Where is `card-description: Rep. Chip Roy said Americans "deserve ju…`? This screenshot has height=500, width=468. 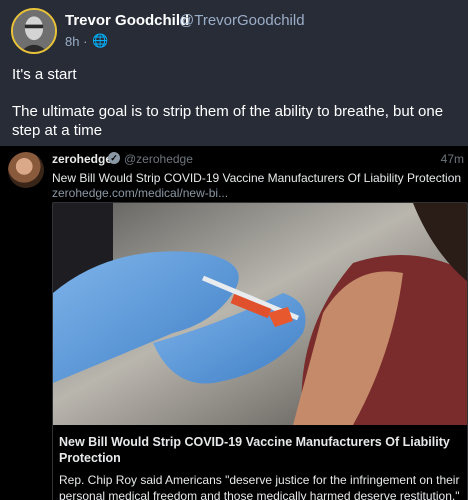
card-description: Rep. Chip Roy said Americans "deserve ju… is located at coordinates (259, 486).